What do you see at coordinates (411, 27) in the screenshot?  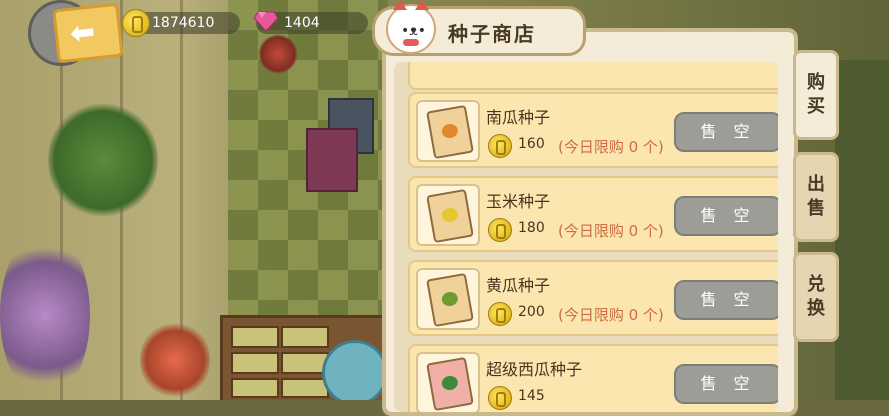 I see `lucky-cat-icon: •ᴥ•` at bounding box center [411, 27].